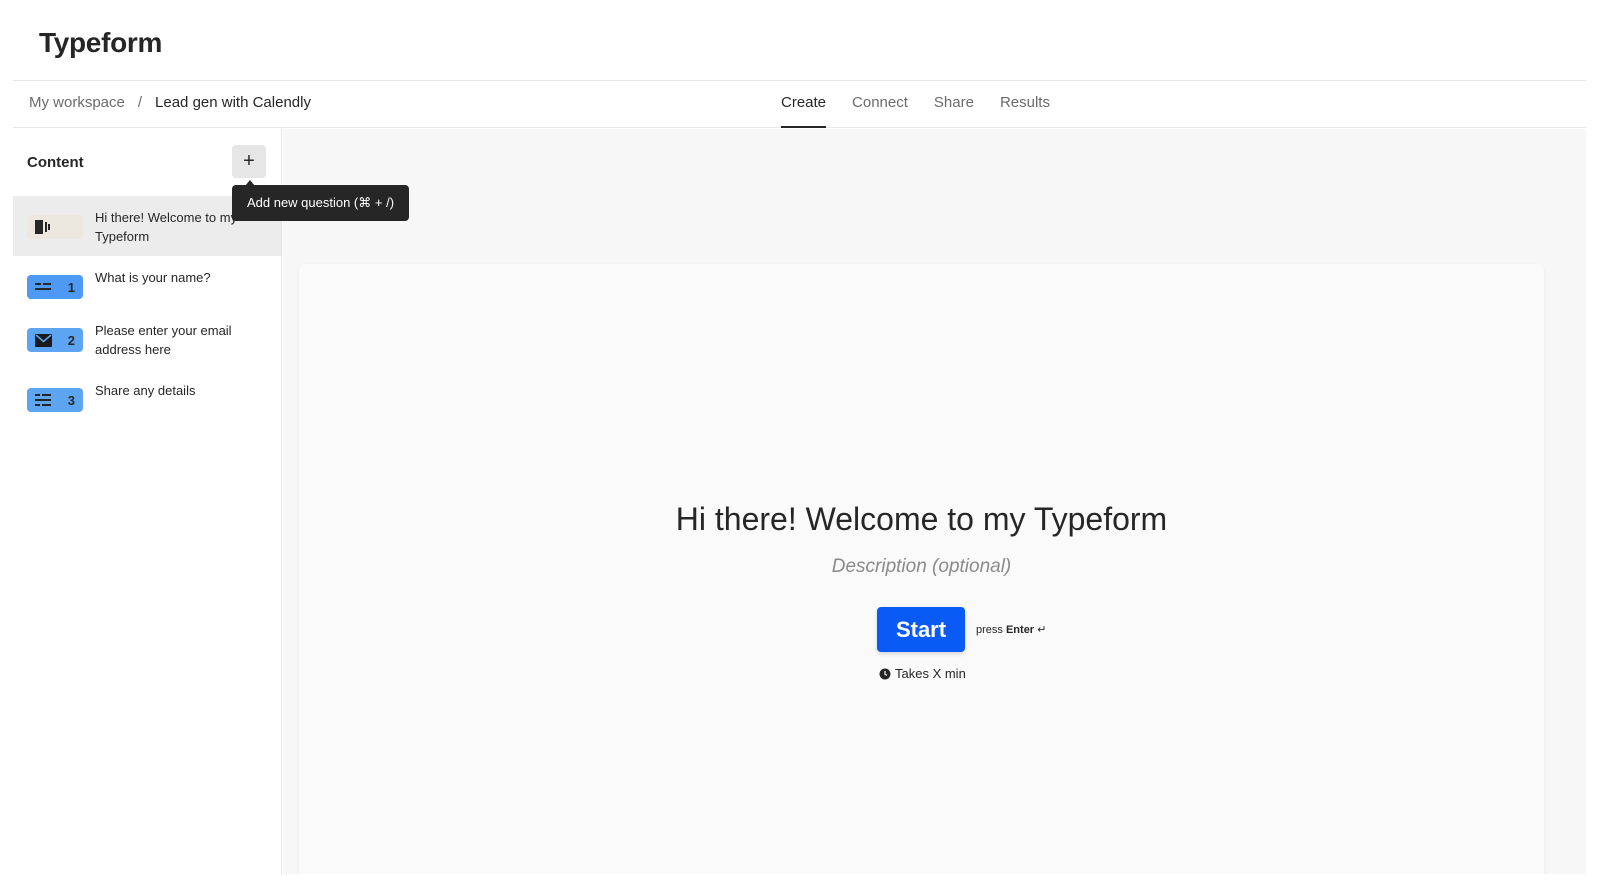 The image size is (1600, 887). Describe the element at coordinates (43, 340) in the screenshot. I see `email-icon` at that location.